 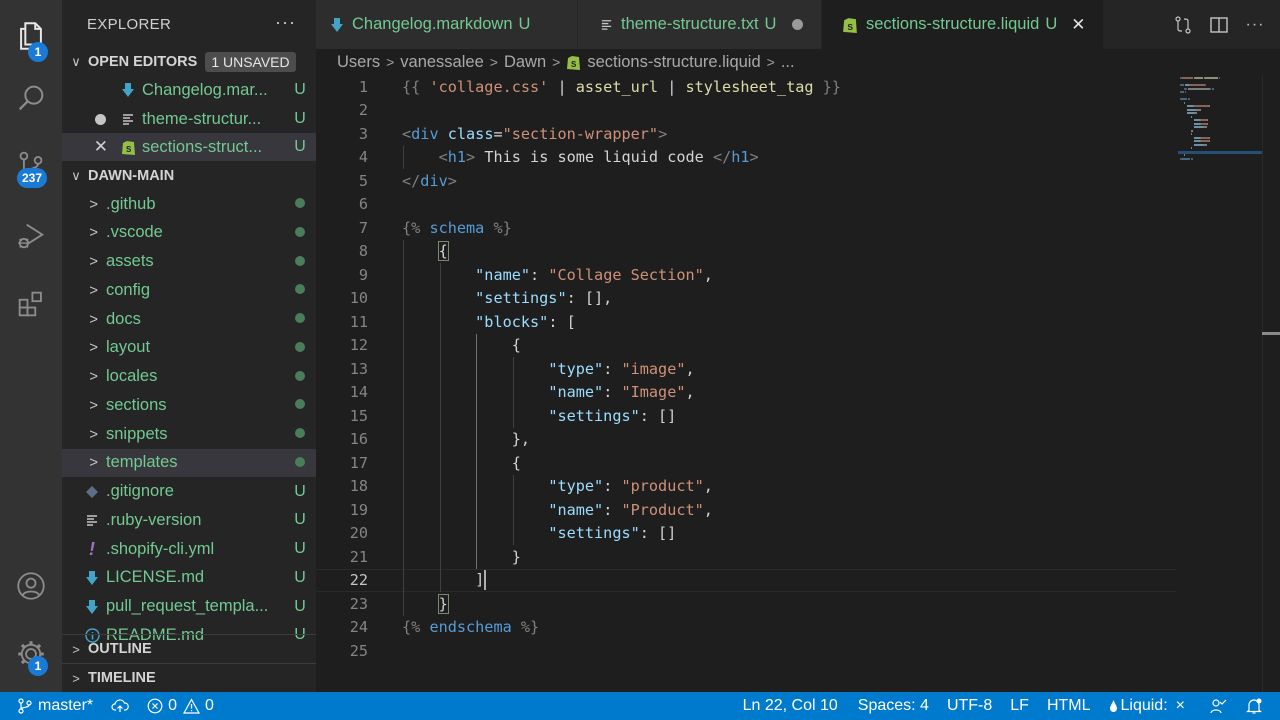 What do you see at coordinates (31, 98) in the screenshot?
I see `activity-search` at bounding box center [31, 98].